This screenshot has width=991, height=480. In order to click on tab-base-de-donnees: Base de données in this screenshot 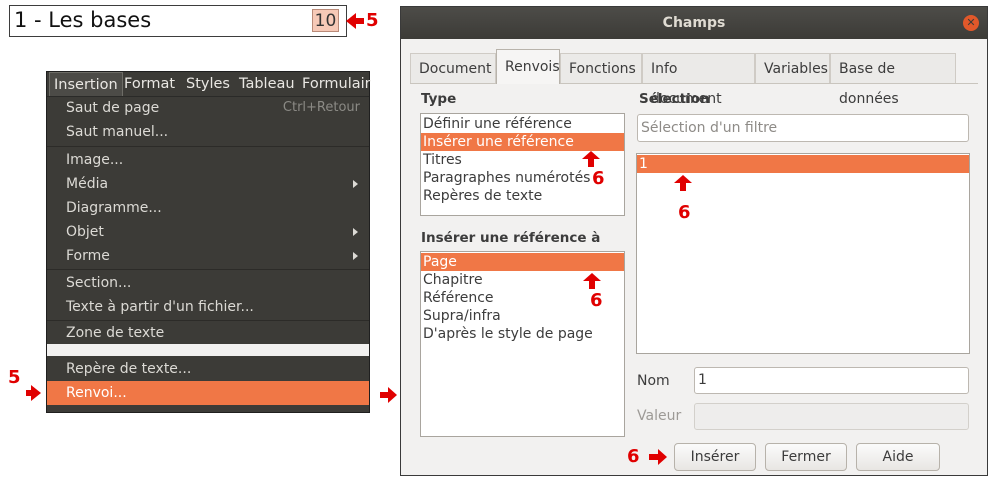, I will do `click(893, 80)`.